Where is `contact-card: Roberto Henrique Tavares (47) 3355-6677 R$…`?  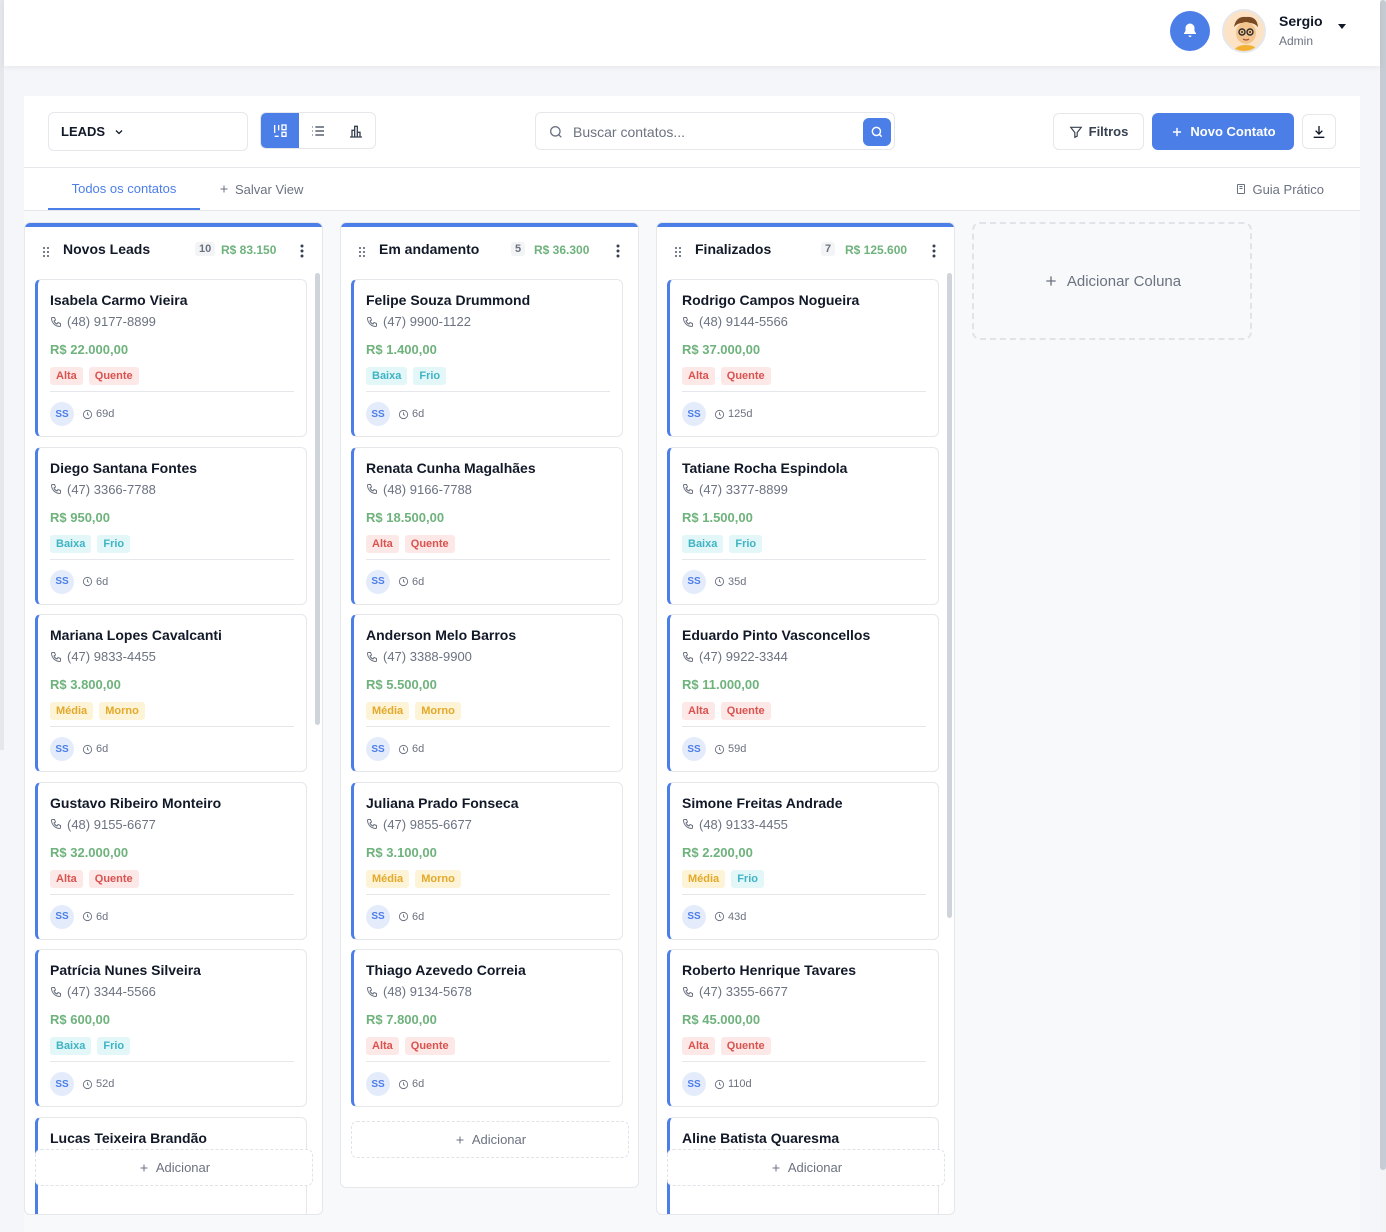 contact-card: Roberto Henrique Tavares (47) 3355-6677 R$… is located at coordinates (803, 1028).